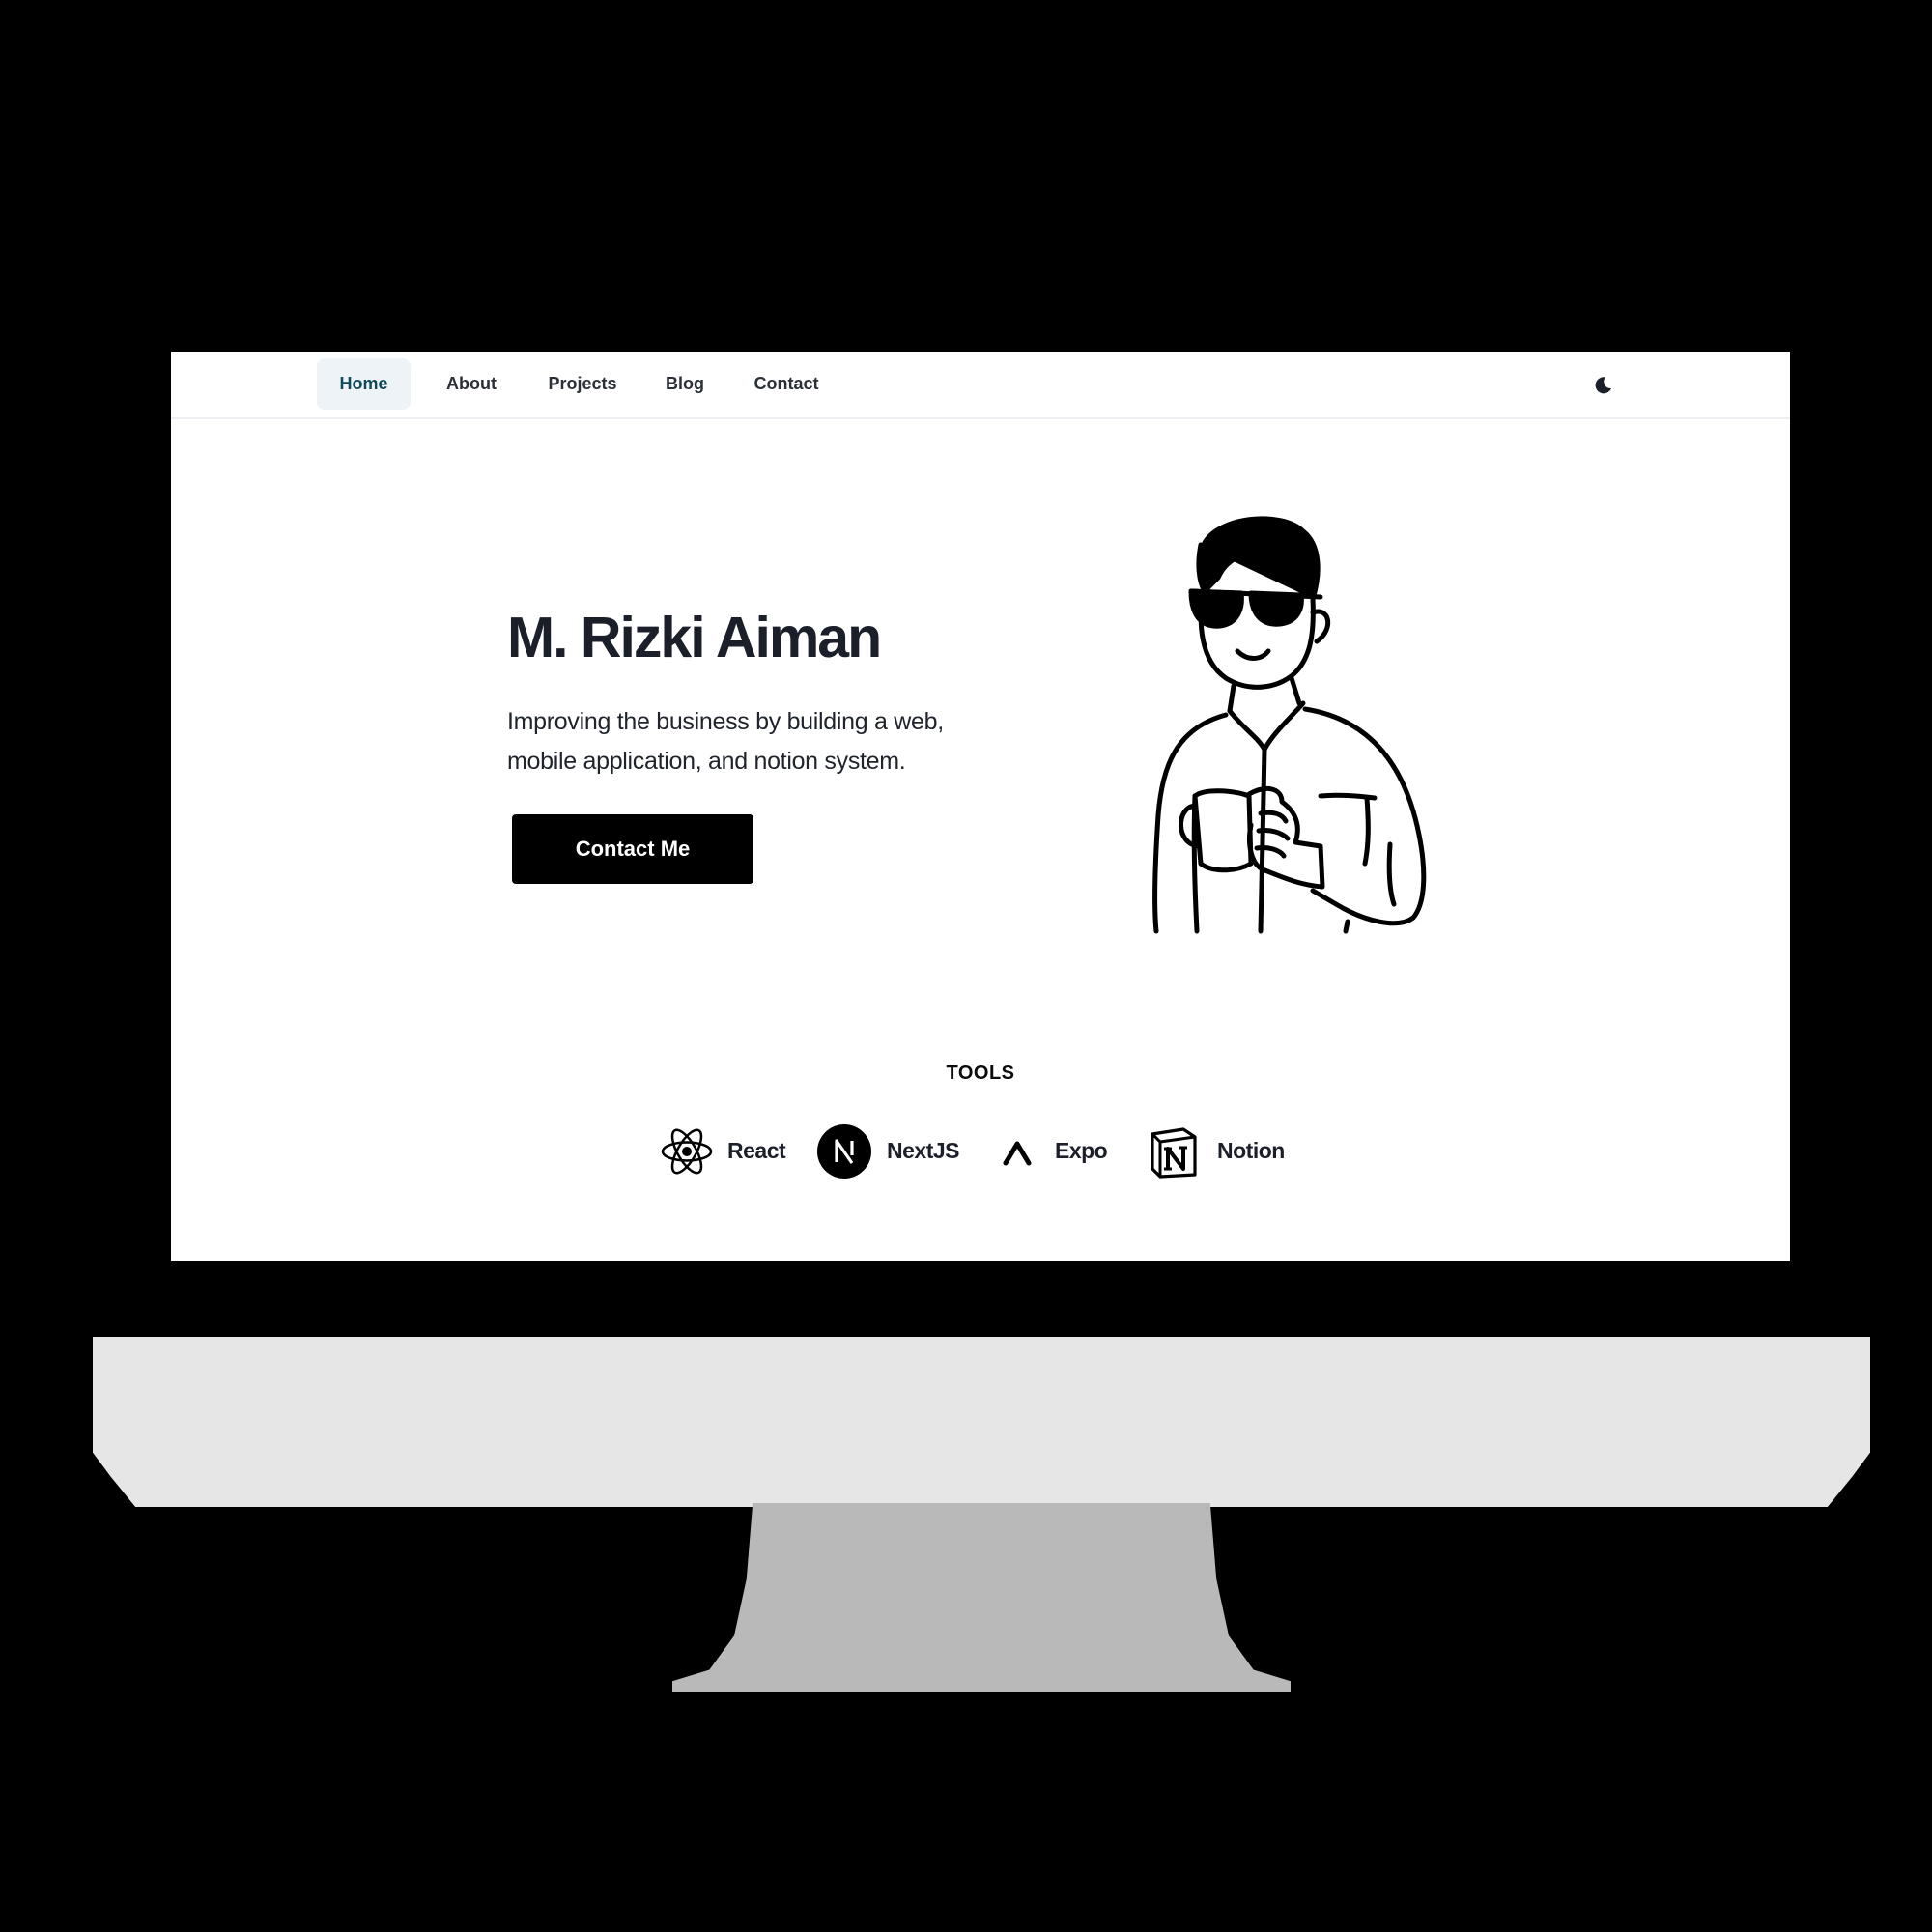 Image resolution: width=1932 pixels, height=1932 pixels. Describe the element at coordinates (1289, 725) in the screenshot. I see `man-with-sunglasses-illustration` at that location.